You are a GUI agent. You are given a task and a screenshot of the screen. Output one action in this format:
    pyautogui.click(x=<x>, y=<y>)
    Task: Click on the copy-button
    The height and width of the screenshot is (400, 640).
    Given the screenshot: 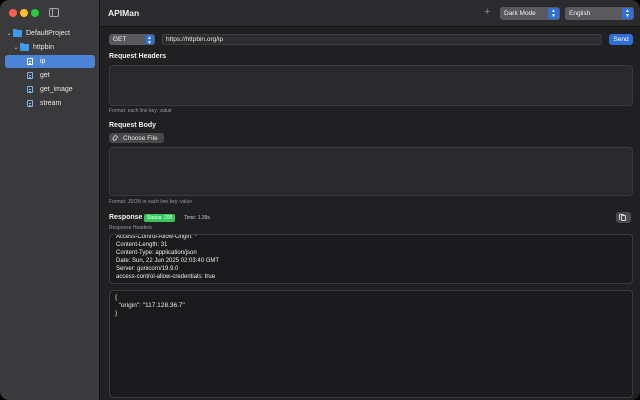 What is the action you would take?
    pyautogui.click(x=623, y=217)
    